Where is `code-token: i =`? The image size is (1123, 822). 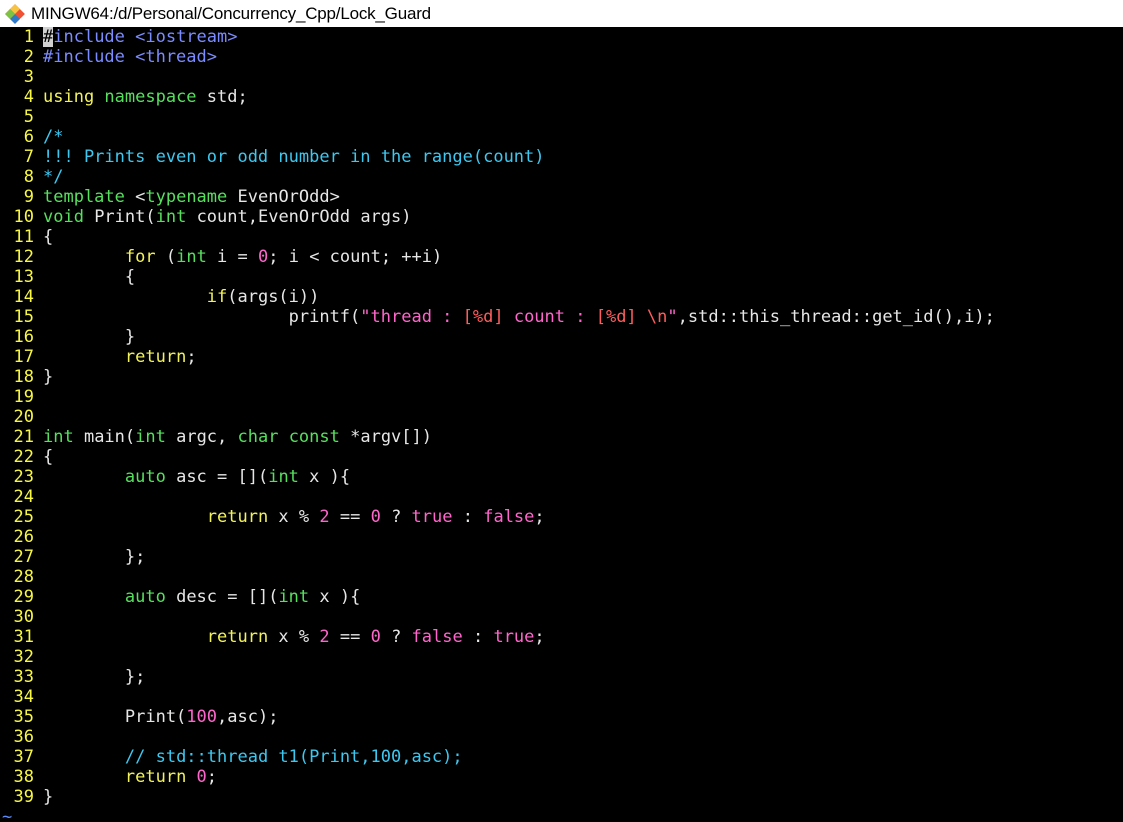 code-token: i = is located at coordinates (237, 257).